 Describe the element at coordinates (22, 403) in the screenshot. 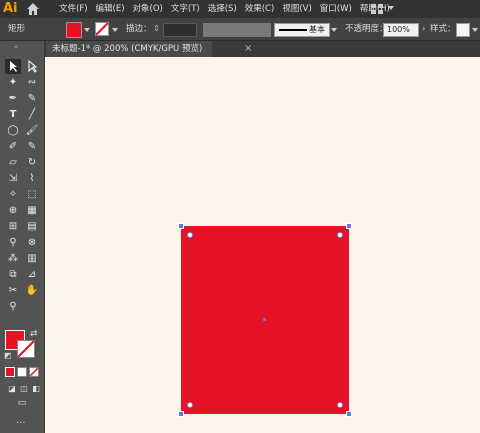

I see `screen-mode-icon: ▭` at that location.